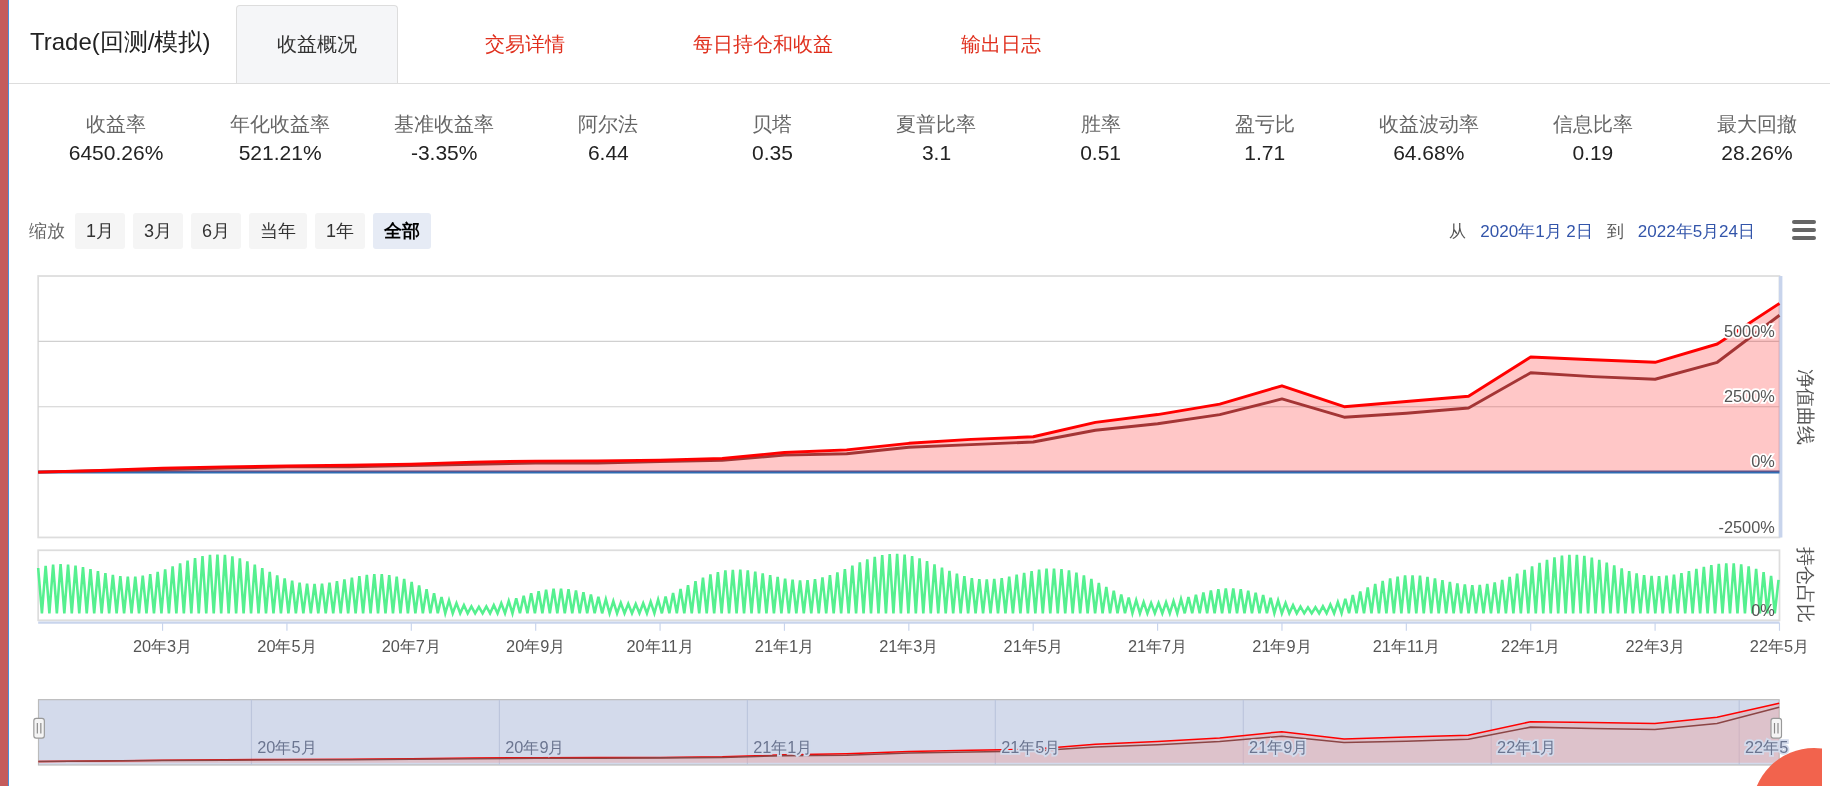 The height and width of the screenshot is (786, 1830). What do you see at coordinates (1767, 747) in the screenshot?
I see `x-tick-label: 22年5` at bounding box center [1767, 747].